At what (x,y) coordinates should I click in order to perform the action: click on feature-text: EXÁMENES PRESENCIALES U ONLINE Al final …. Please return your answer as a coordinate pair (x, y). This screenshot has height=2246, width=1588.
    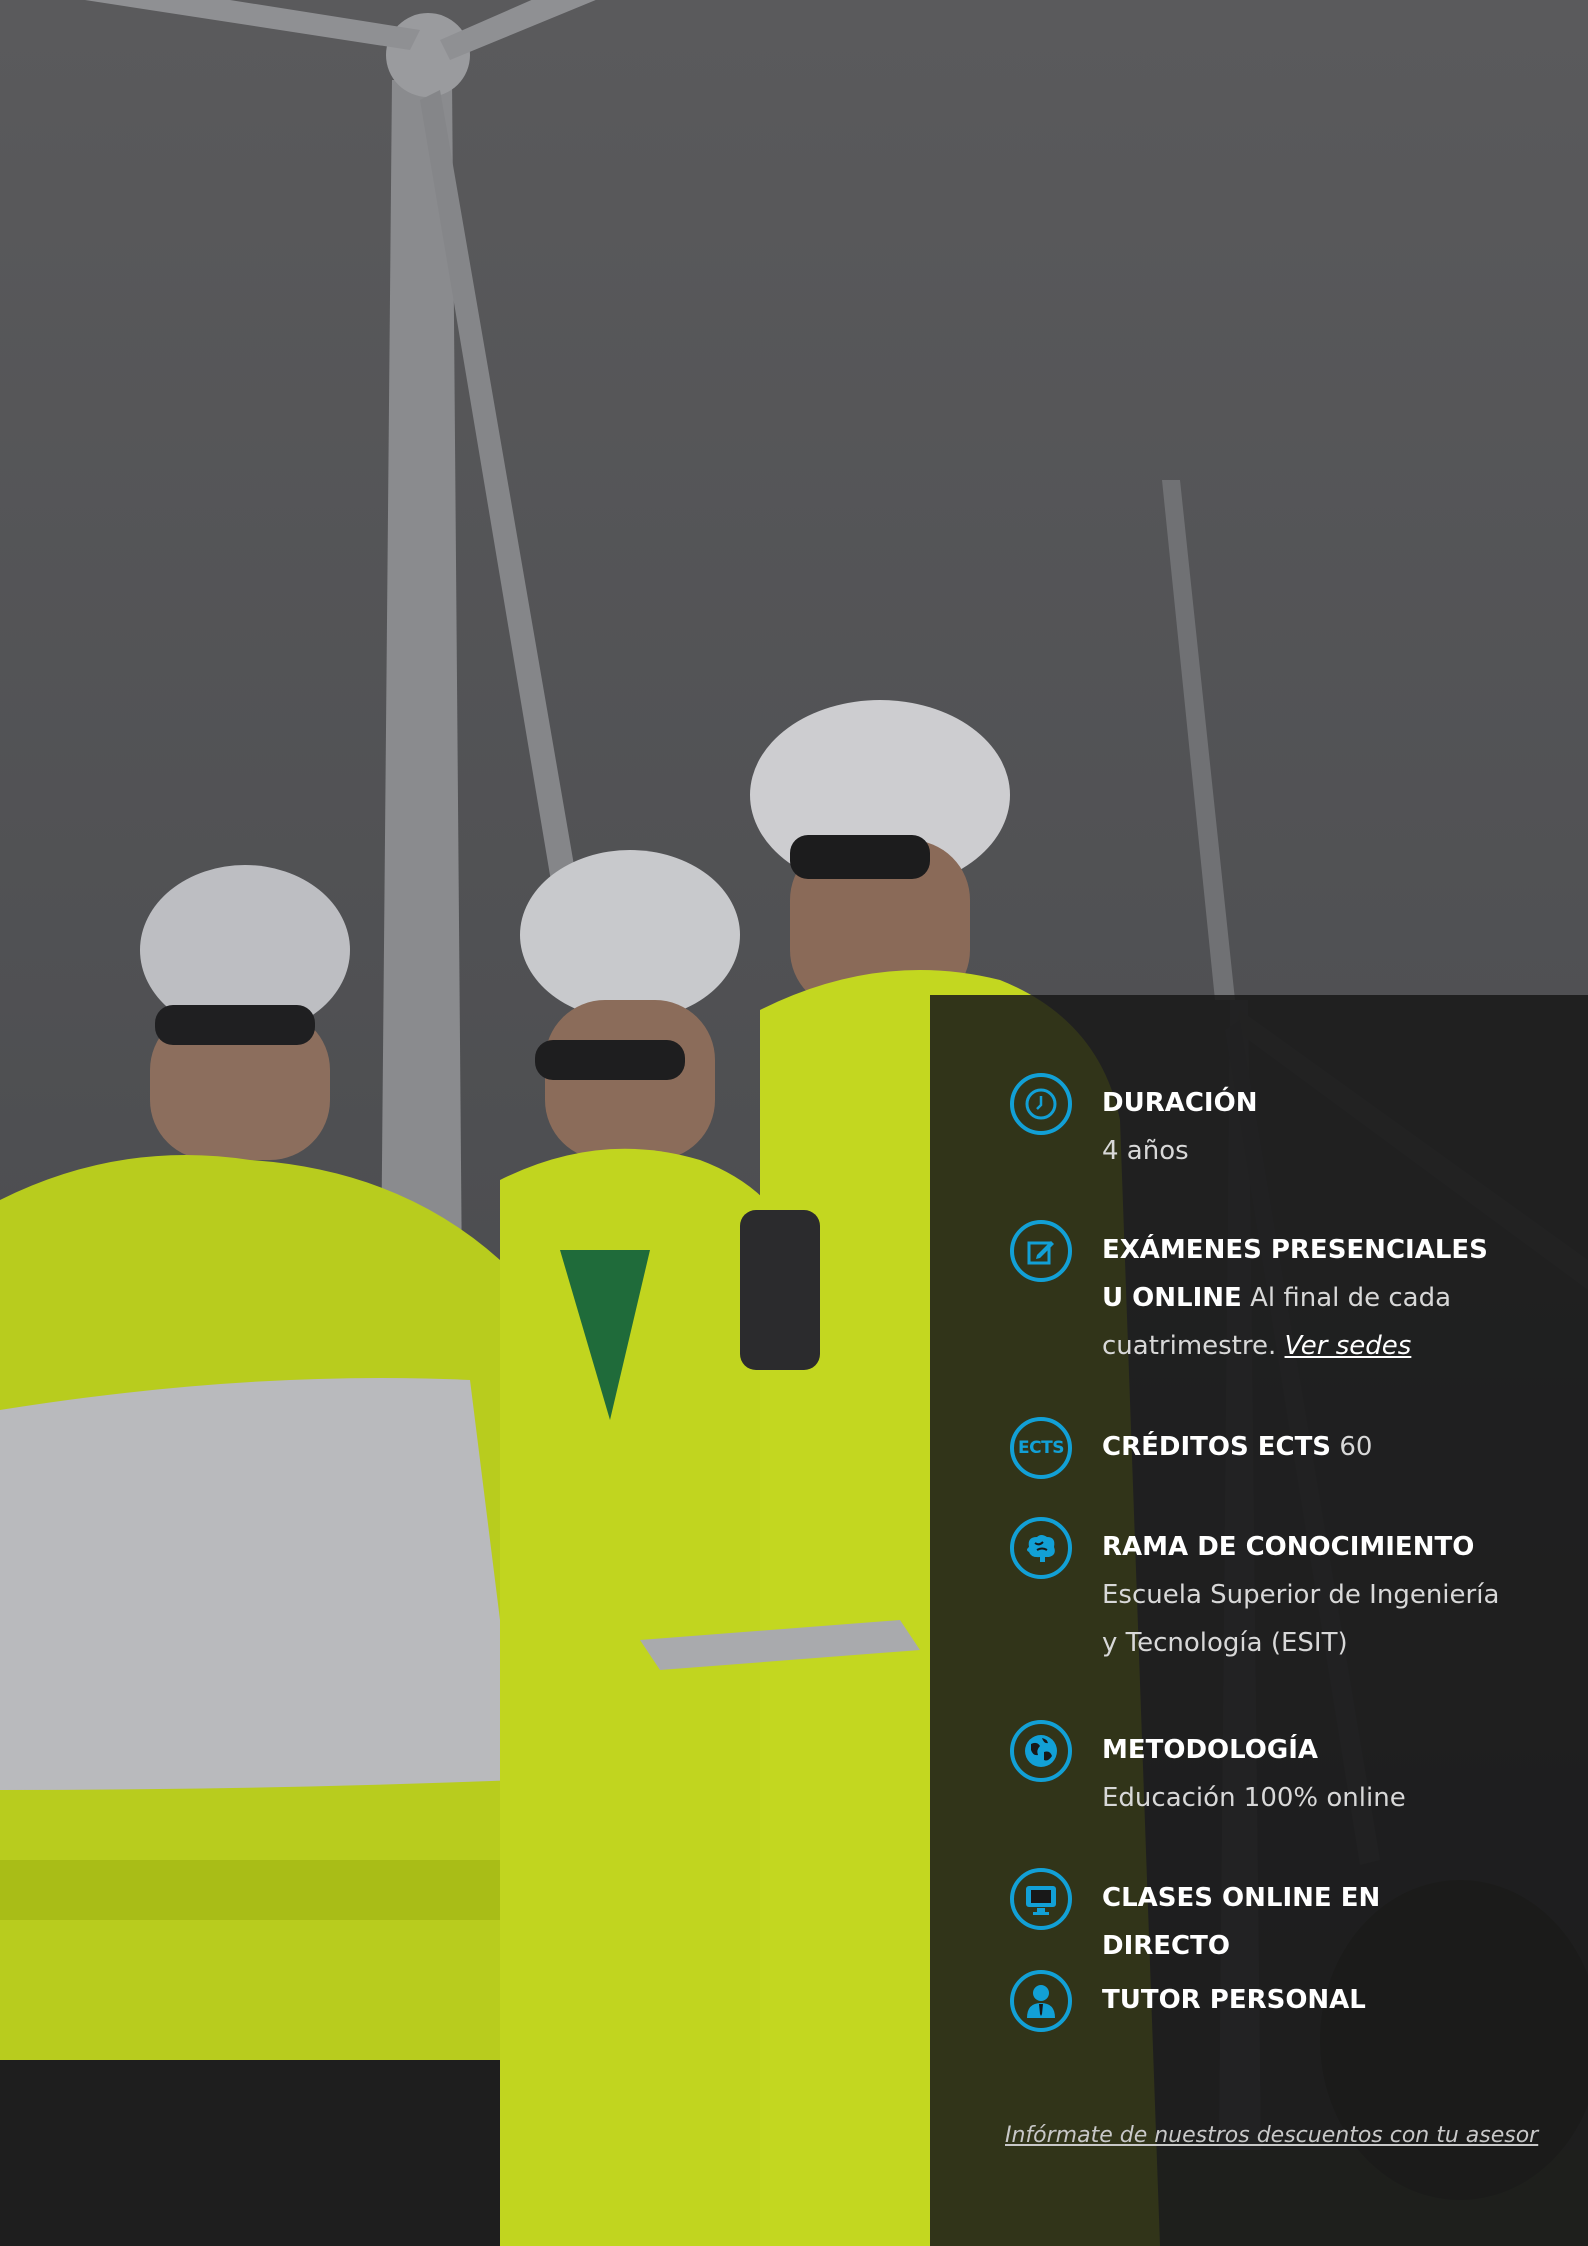
    Looking at the image, I should click on (1302, 1298).